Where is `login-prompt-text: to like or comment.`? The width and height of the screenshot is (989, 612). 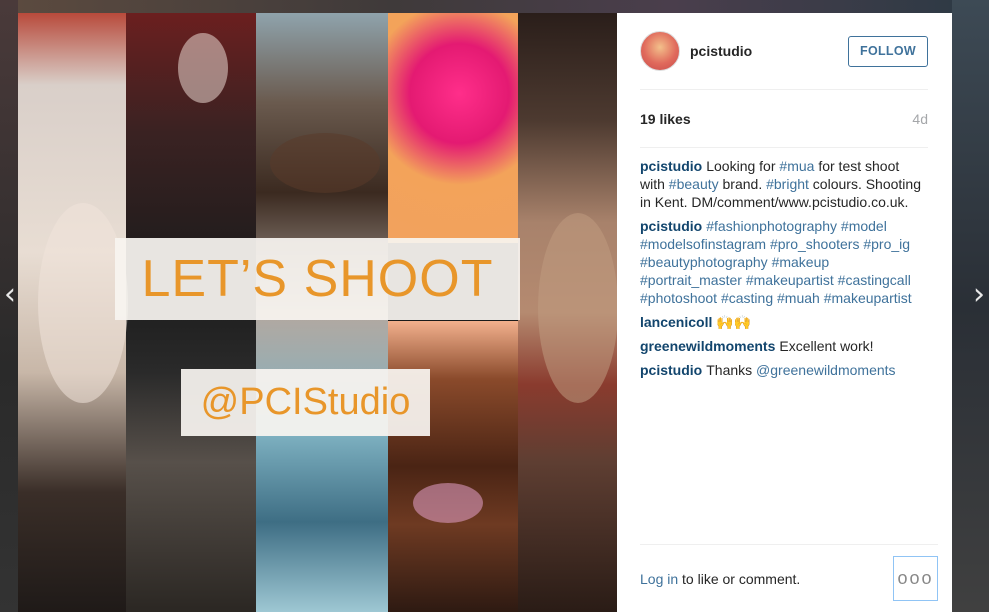
login-prompt-text: to like or comment. is located at coordinates (739, 578).